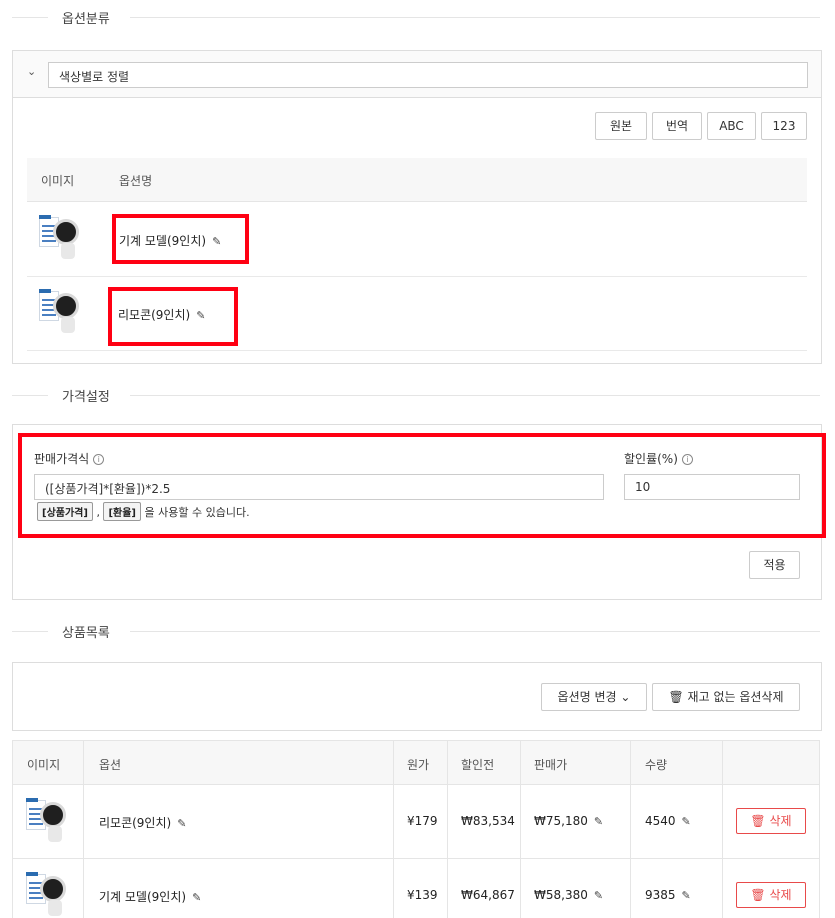  Describe the element at coordinates (656, 765) in the screenshot. I see `col-qty: 수량` at that location.